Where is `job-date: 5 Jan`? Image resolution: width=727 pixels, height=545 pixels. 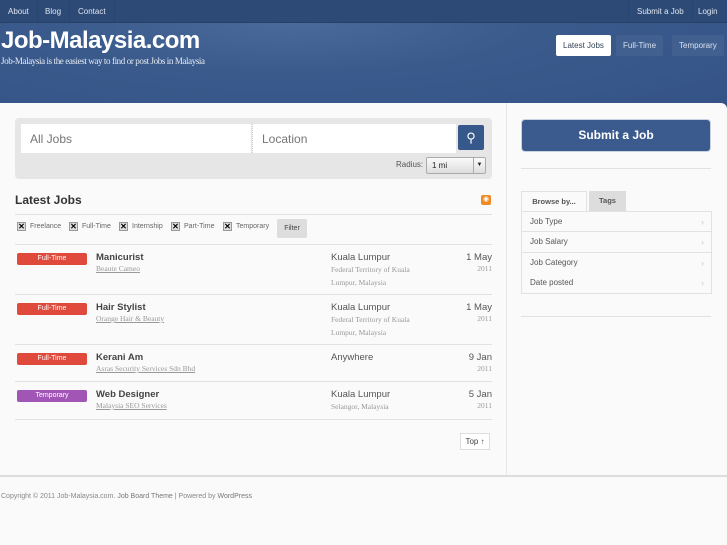
job-date: 5 Jan is located at coordinates (480, 394).